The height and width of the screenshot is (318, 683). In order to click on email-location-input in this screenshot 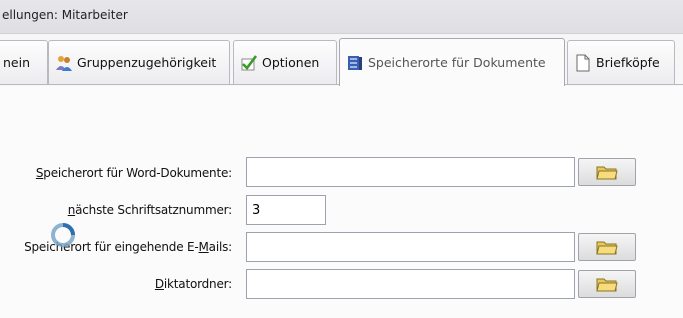, I will do `click(410, 247)`.